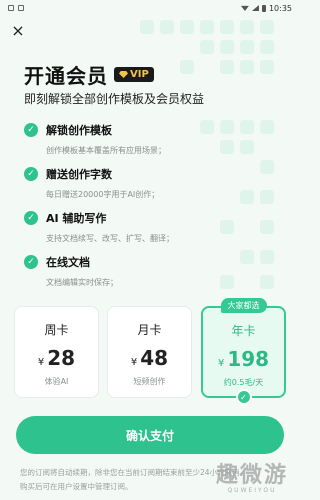 The image size is (320, 500). I want to click on price-amount: 28, so click(61, 358).